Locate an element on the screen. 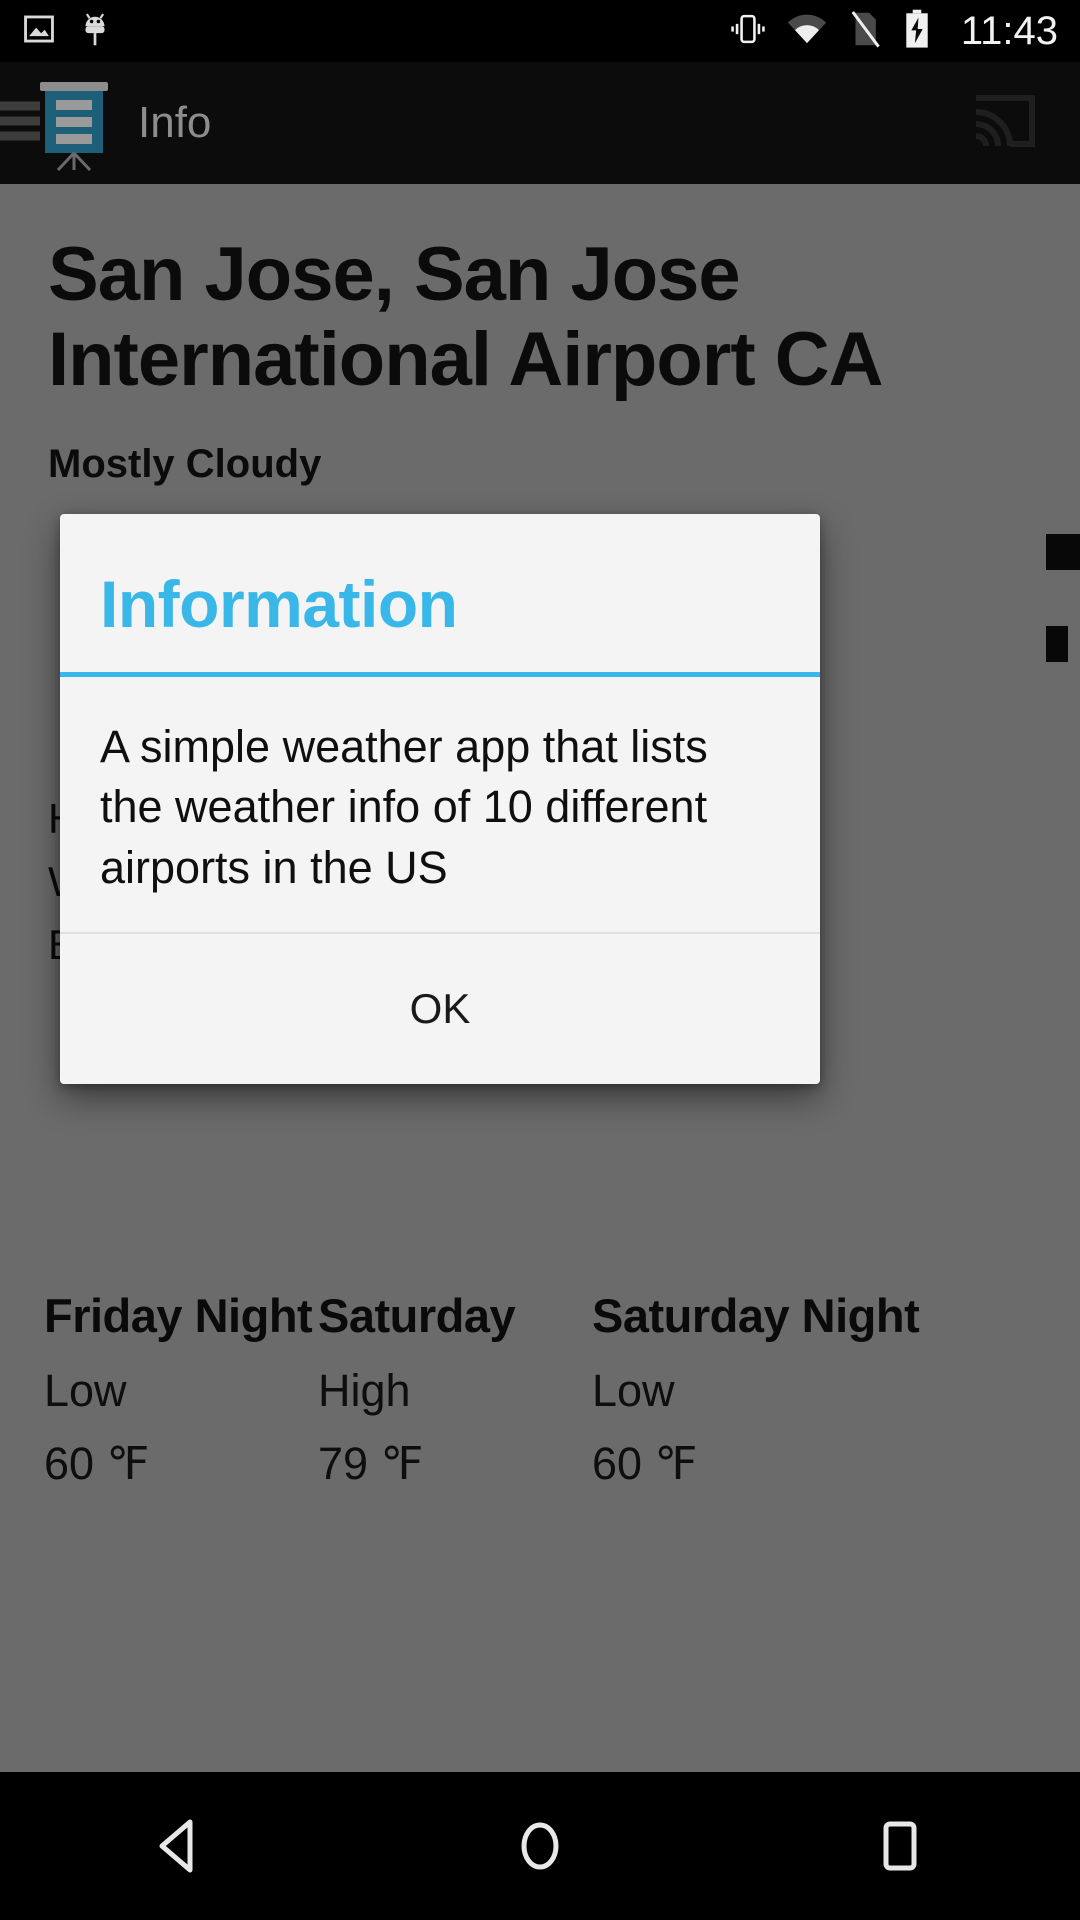 The width and height of the screenshot is (1080, 1920). dialog-title: Information is located at coordinates (279, 604).